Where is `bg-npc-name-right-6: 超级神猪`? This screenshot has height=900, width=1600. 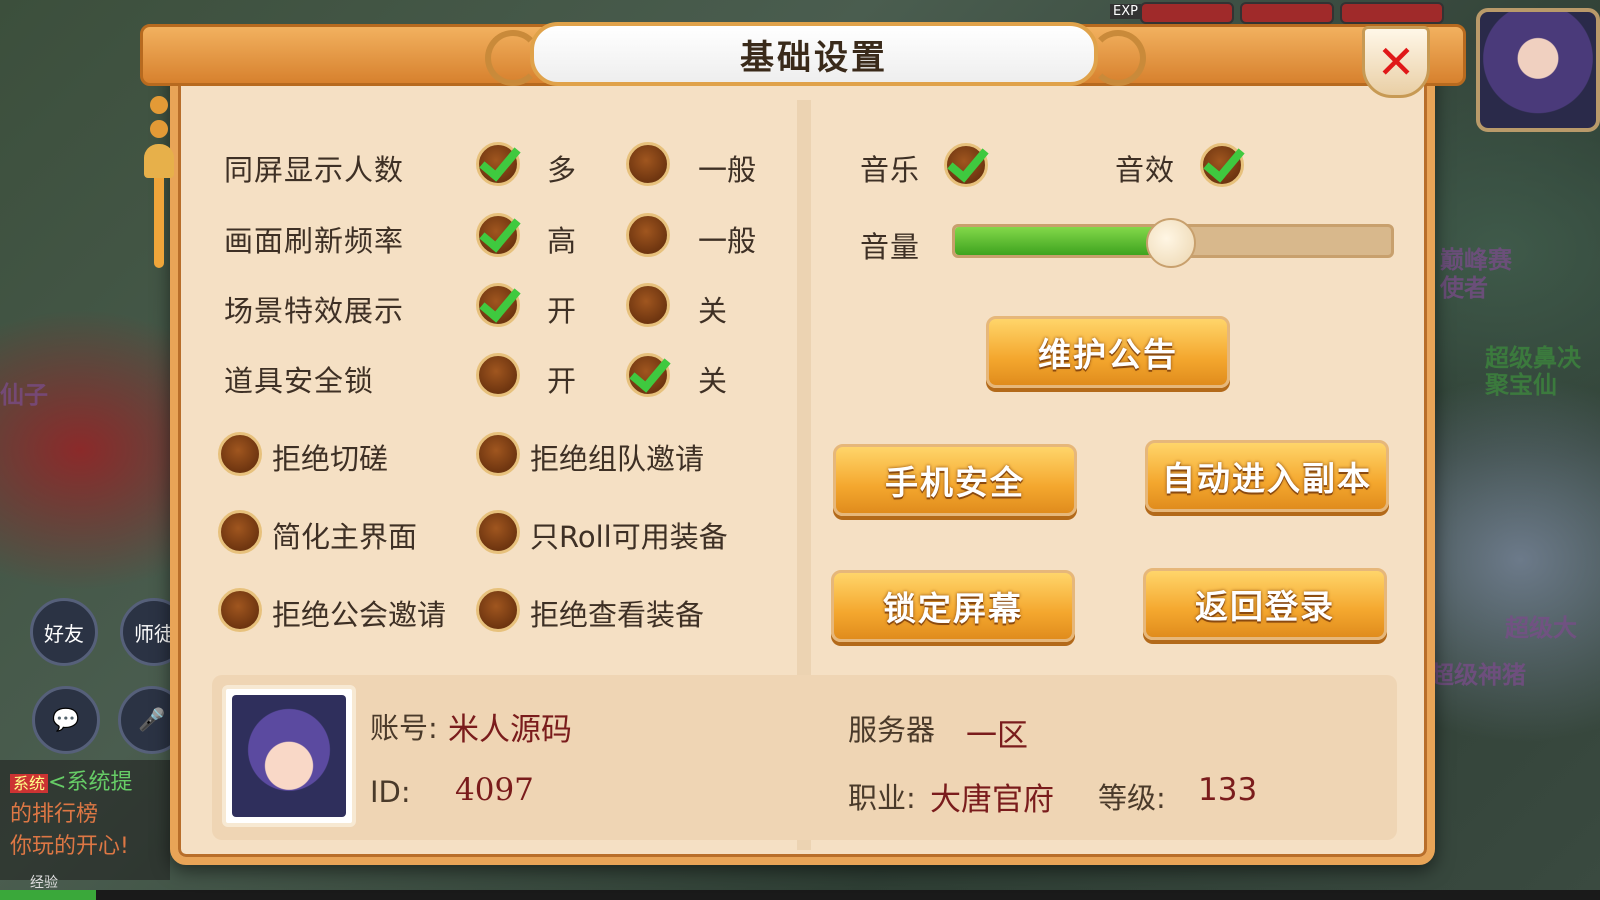
bg-npc-name-right-6: 超级神猪 is located at coordinates (1478, 675).